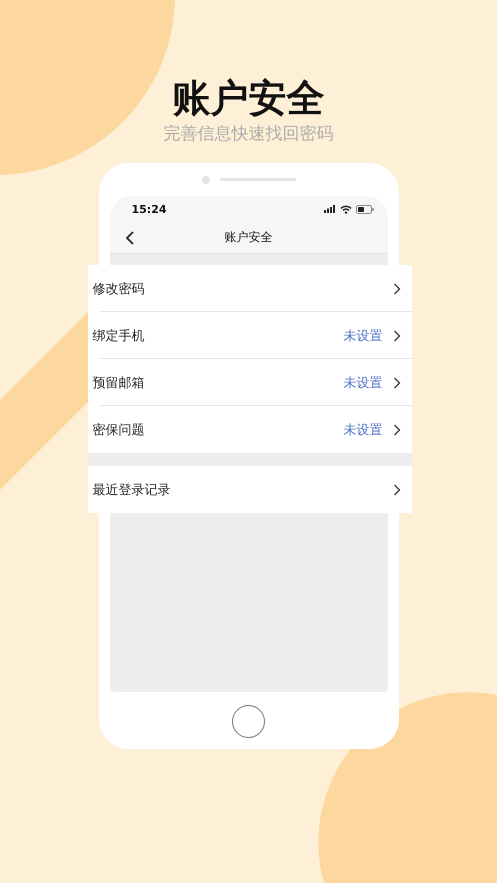 The height and width of the screenshot is (883, 497). What do you see at coordinates (346, 209) in the screenshot?
I see `wifi-icon` at bounding box center [346, 209].